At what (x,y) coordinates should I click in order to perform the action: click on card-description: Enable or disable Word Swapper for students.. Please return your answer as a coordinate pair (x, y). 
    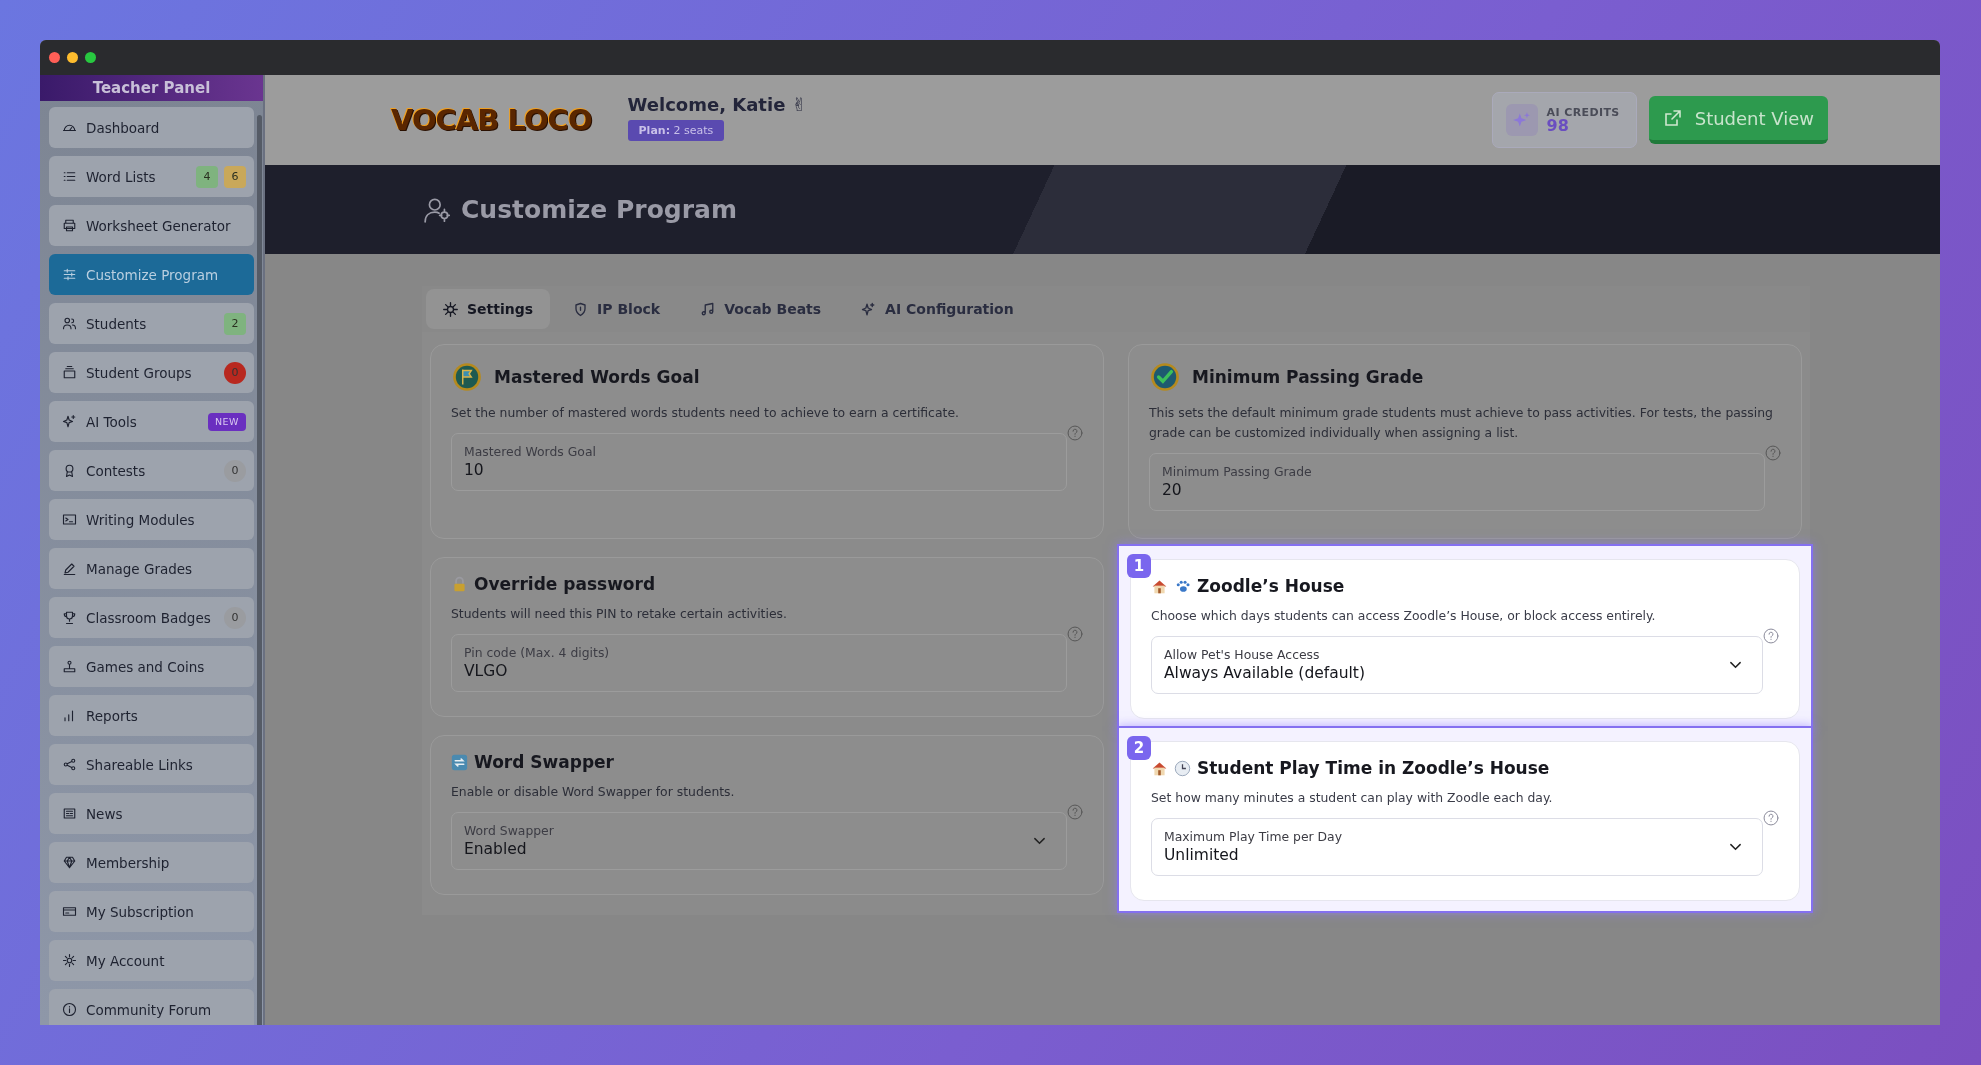
    Looking at the image, I should click on (593, 792).